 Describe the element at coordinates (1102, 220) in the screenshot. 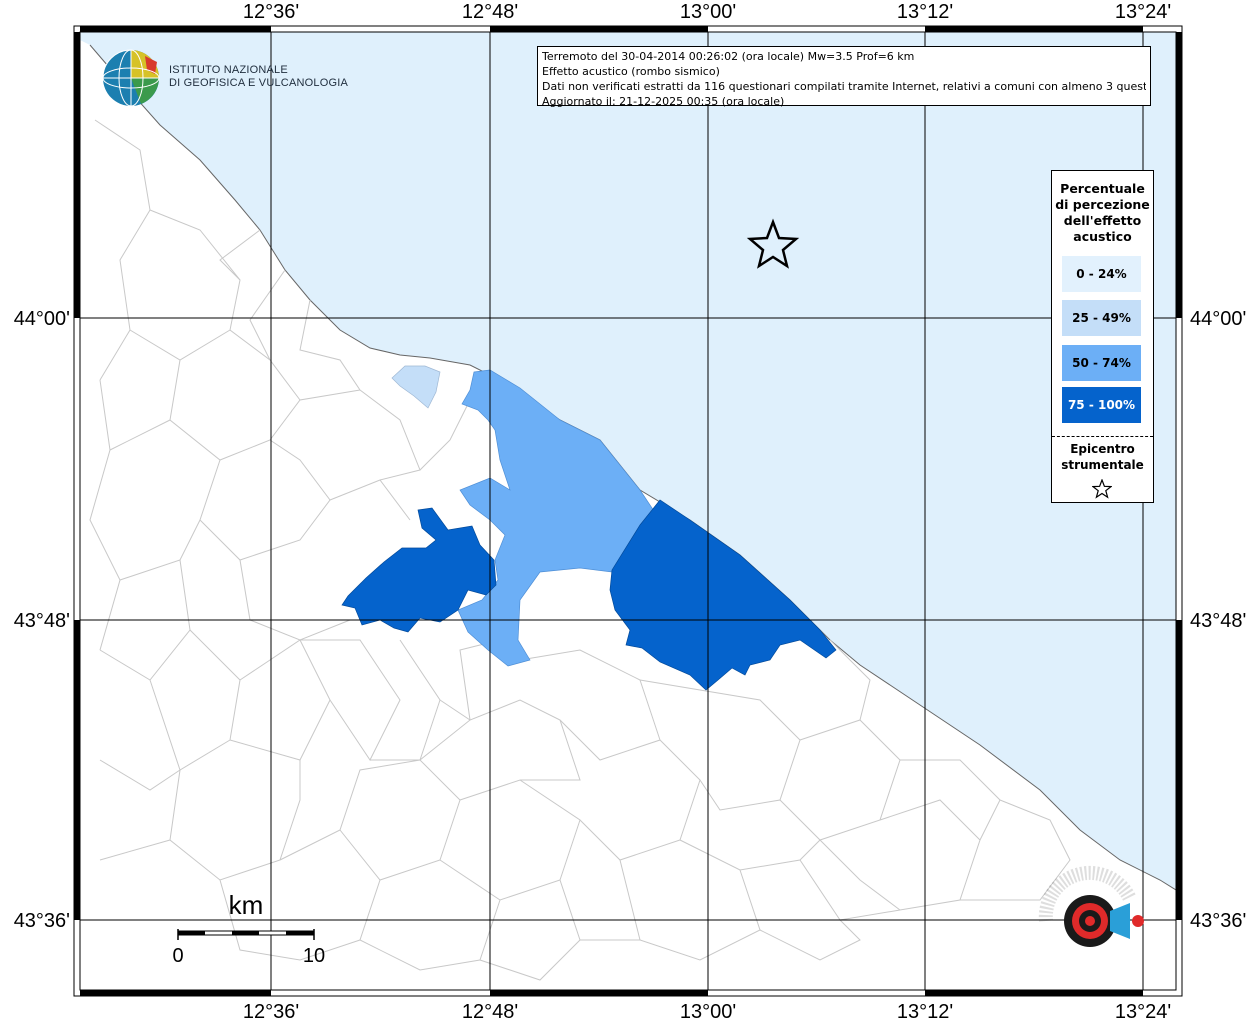

I see `legend-title-line: dell'effetto` at that location.